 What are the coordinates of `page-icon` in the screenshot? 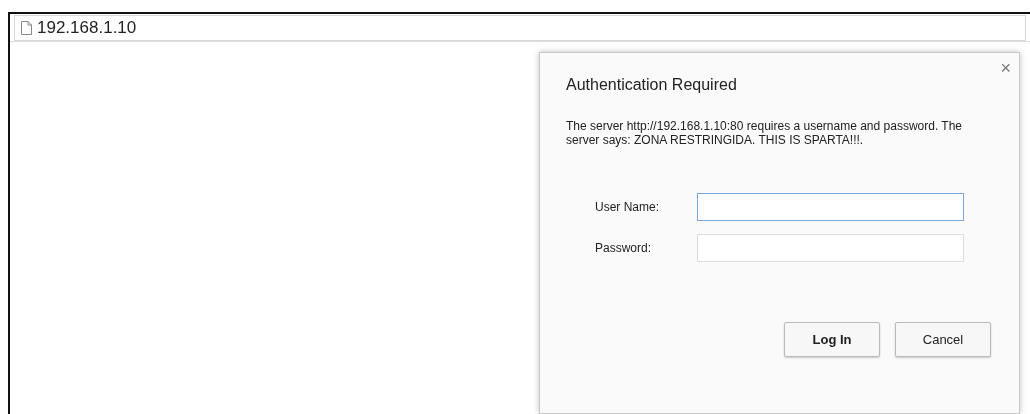 It's located at (26, 28).